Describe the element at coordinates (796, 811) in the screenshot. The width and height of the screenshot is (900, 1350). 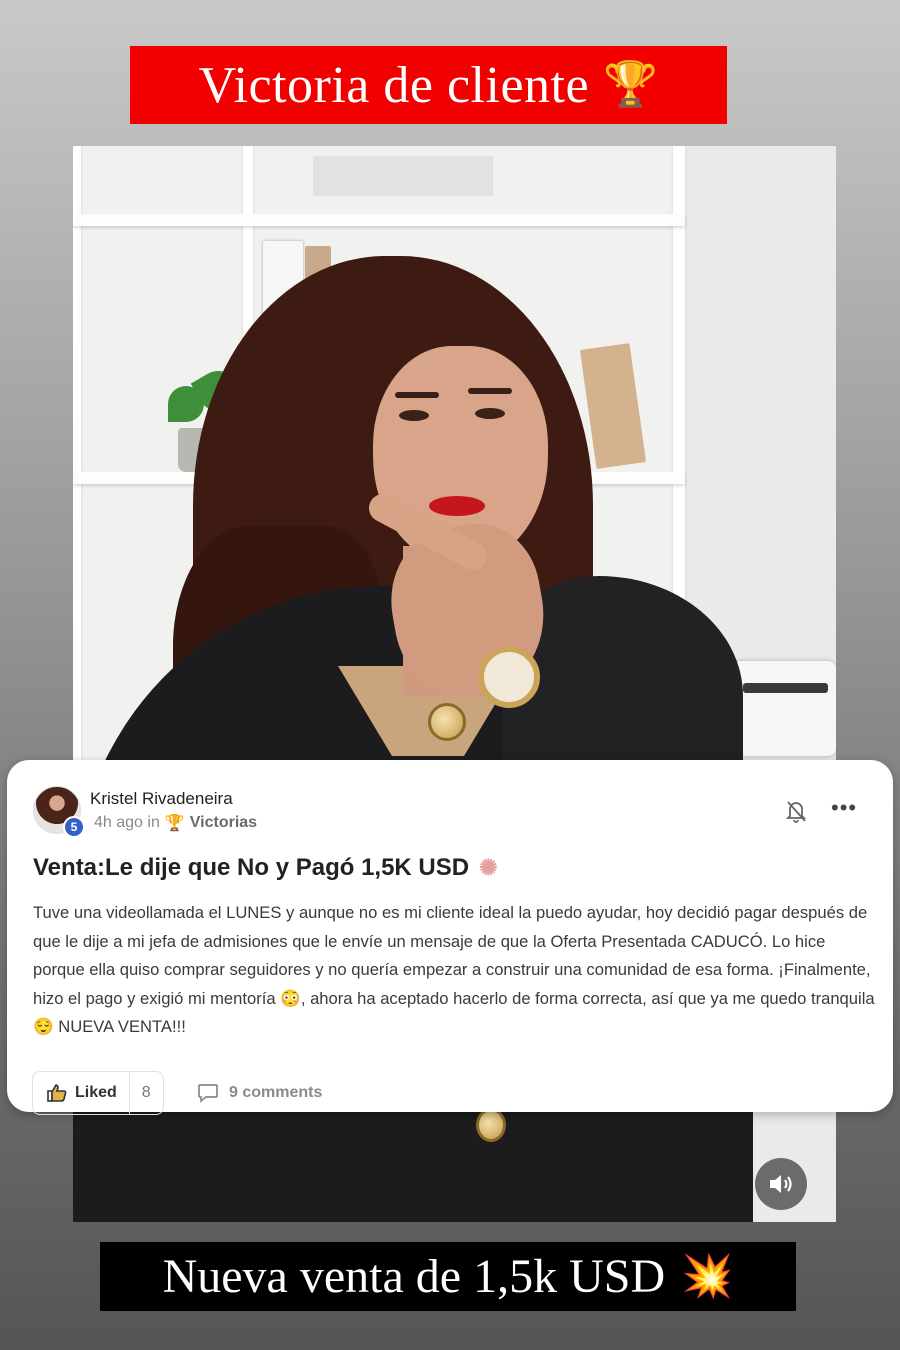
I see `bell-off-icon` at that location.